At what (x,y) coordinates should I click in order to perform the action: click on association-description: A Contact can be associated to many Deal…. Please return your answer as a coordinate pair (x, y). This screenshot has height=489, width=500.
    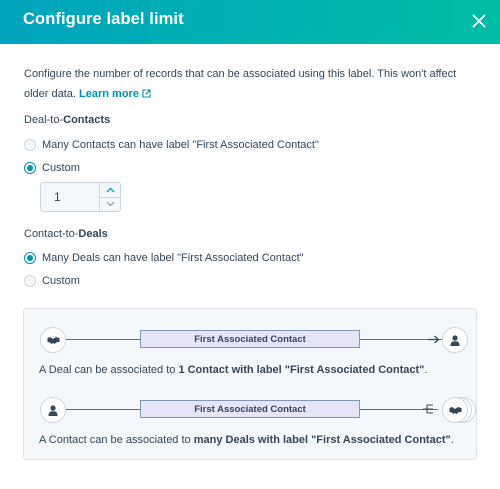
    Looking at the image, I should click on (246, 440).